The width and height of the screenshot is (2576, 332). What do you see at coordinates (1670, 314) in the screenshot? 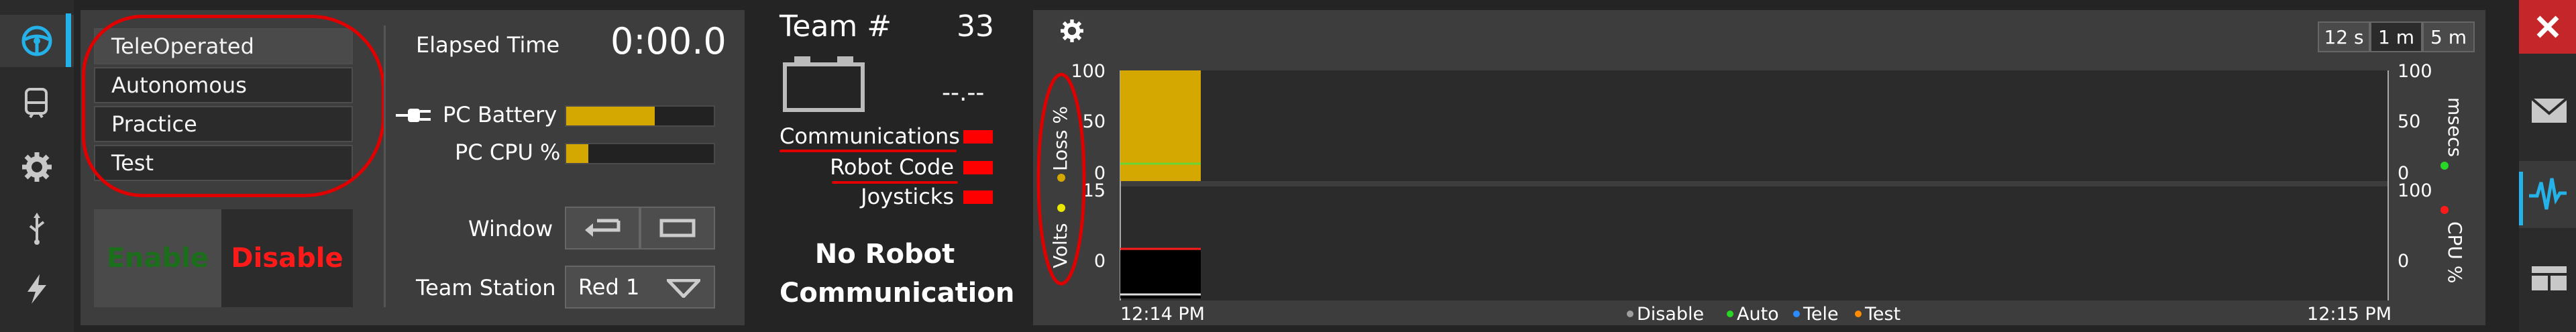
I see `legend-disable: Disable` at bounding box center [1670, 314].